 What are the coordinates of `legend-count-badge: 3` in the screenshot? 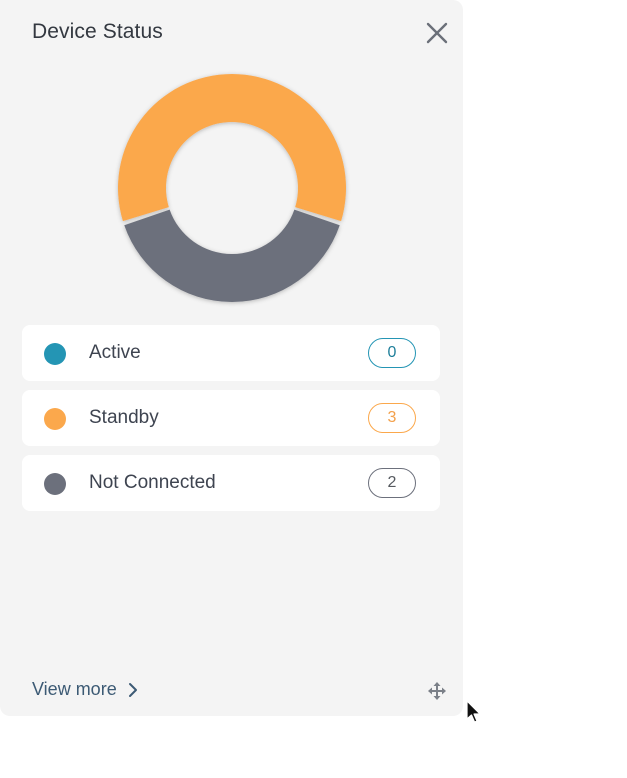 It's located at (392, 418).